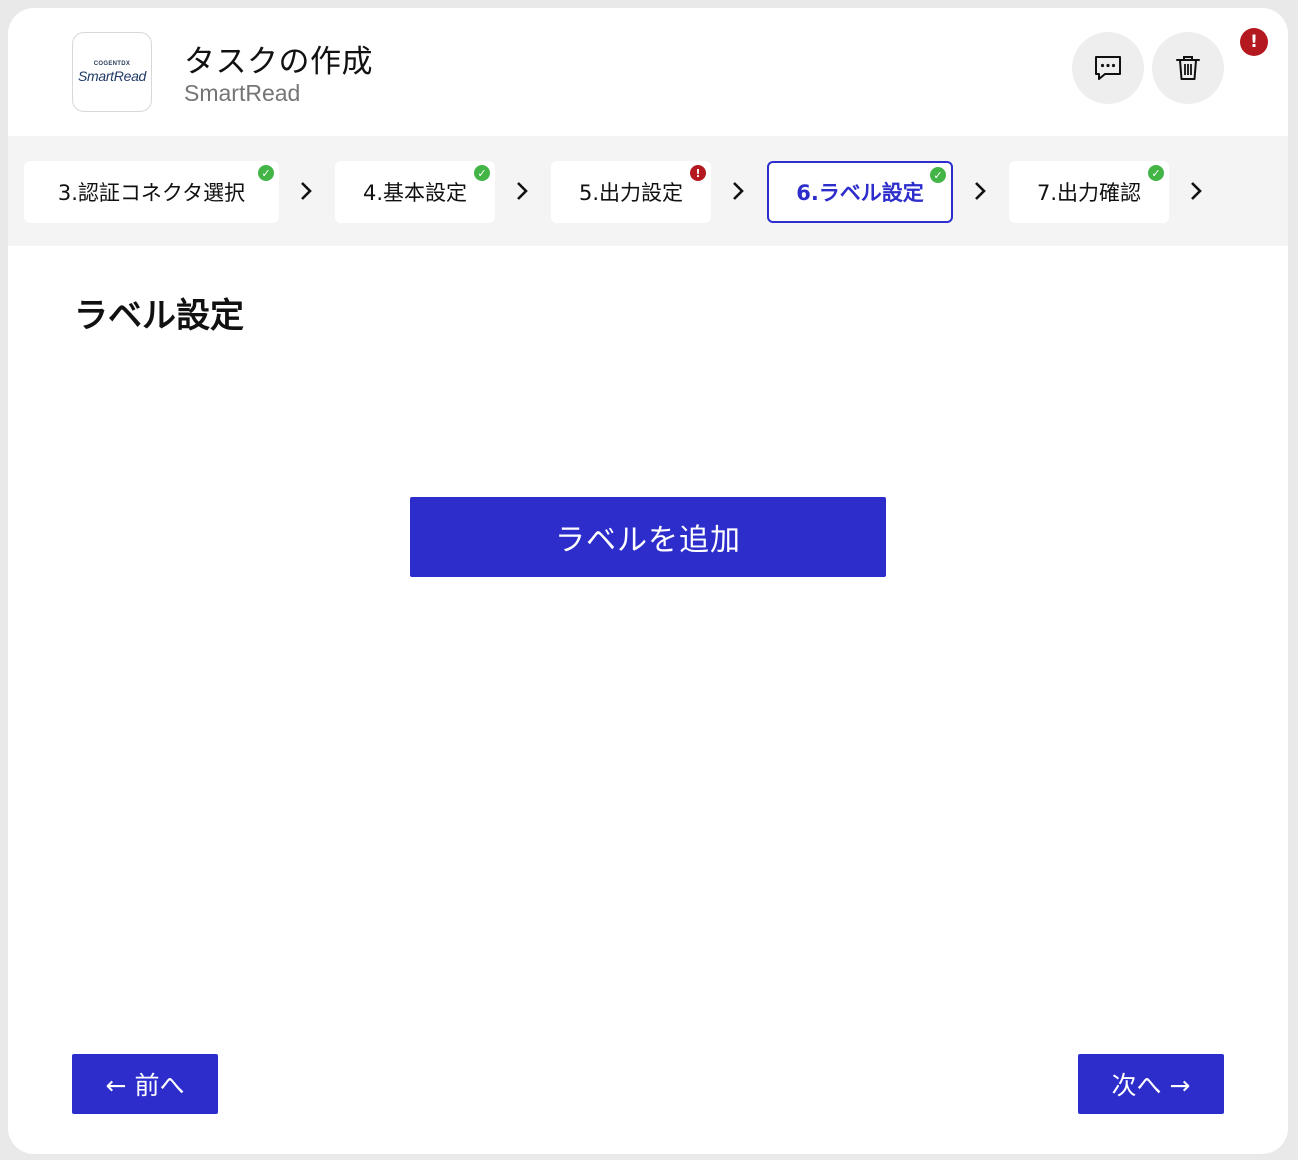 The height and width of the screenshot is (1160, 1298). Describe the element at coordinates (648, 537) in the screenshot. I see `add-label-button: ラベルを追加` at that location.